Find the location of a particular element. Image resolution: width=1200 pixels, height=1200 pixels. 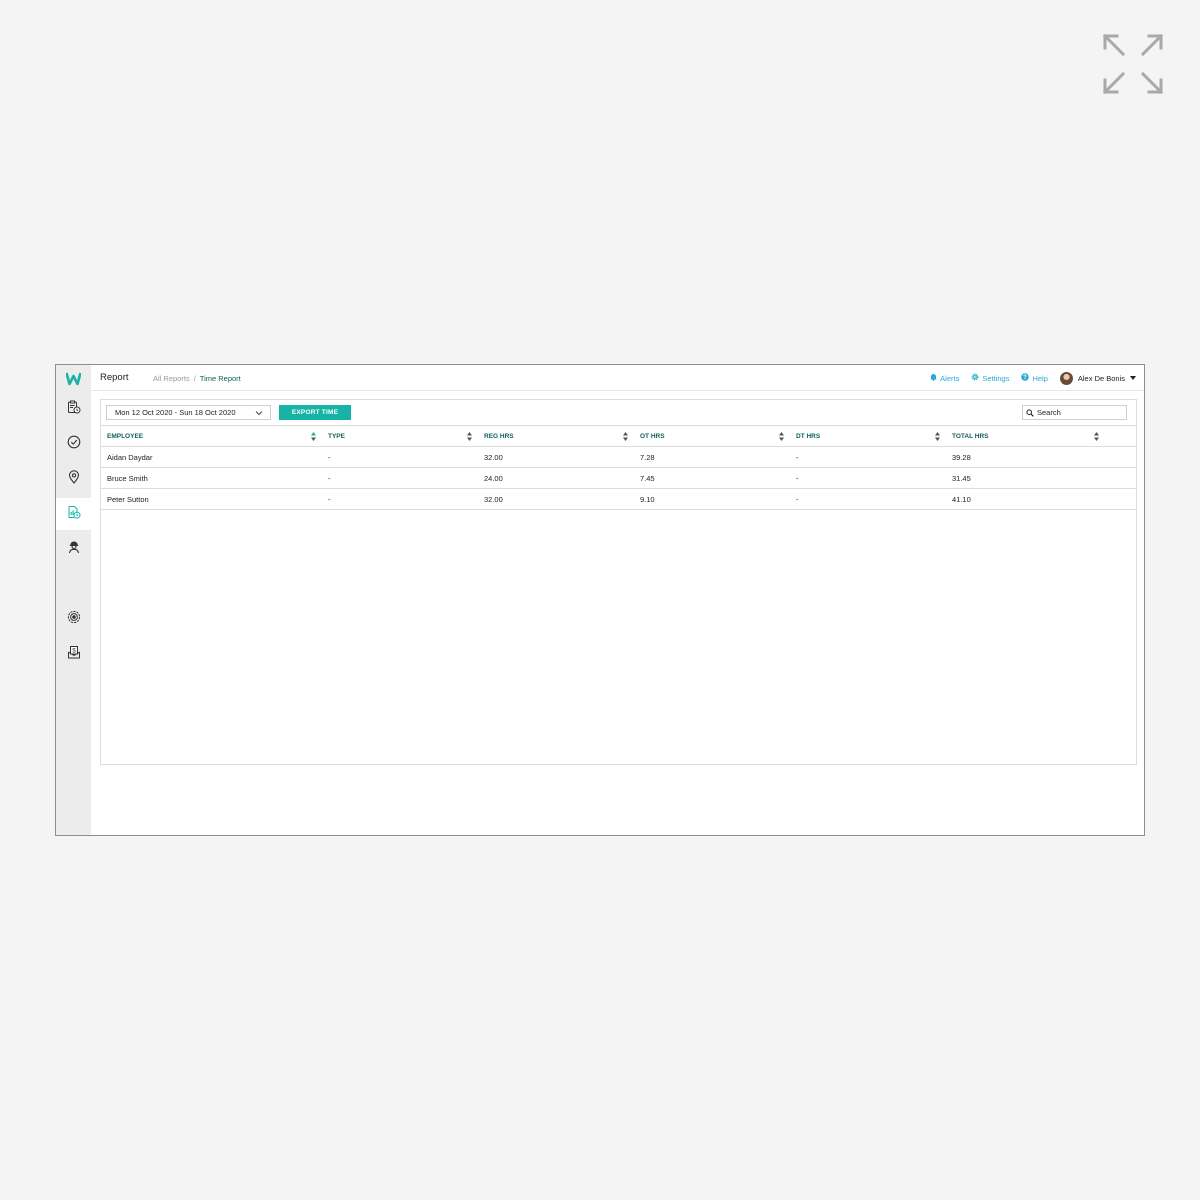

avatar is located at coordinates (1066, 378).